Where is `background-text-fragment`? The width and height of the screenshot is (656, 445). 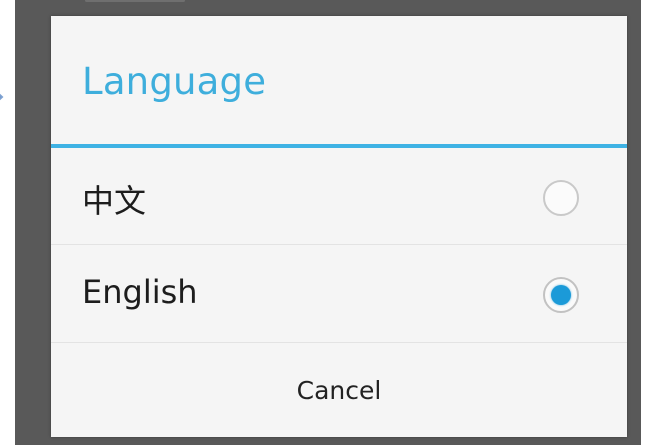 background-text-fragment is located at coordinates (145, 2).